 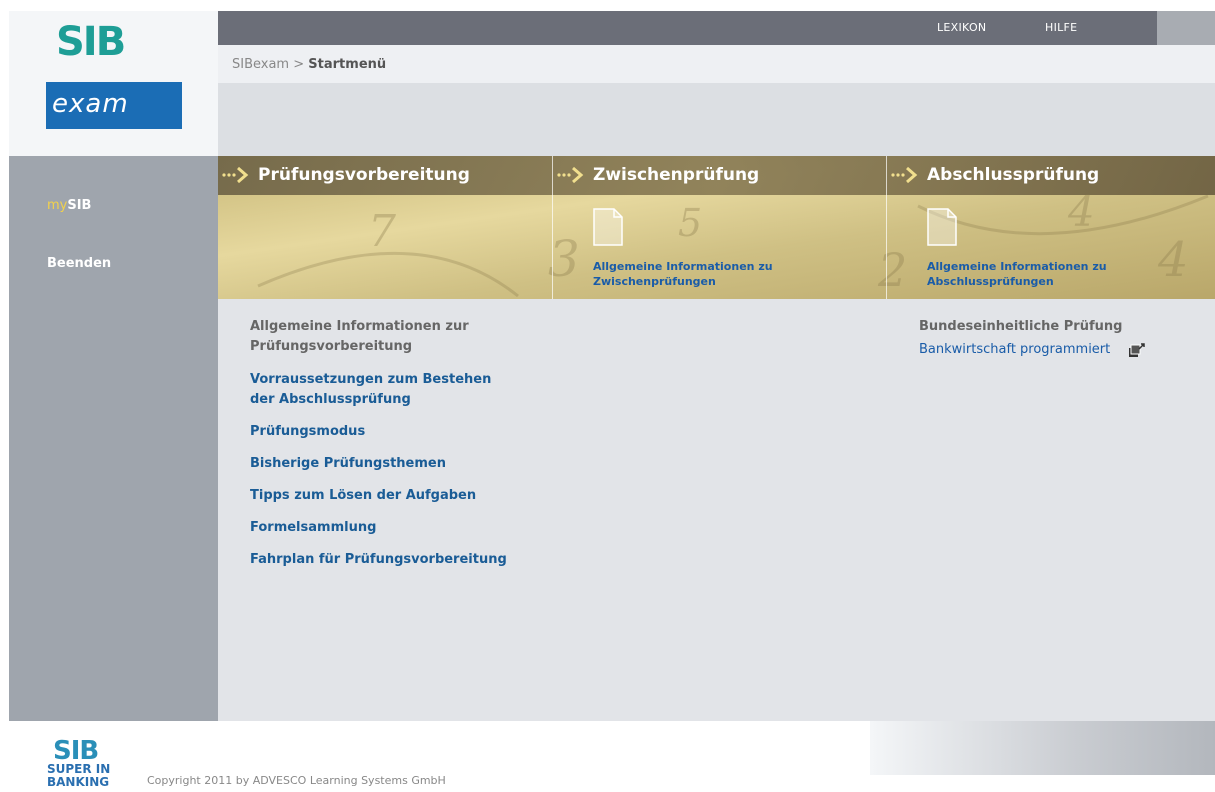 What do you see at coordinates (79, 263) in the screenshot?
I see `sidebar-item-beenden: Beenden` at bounding box center [79, 263].